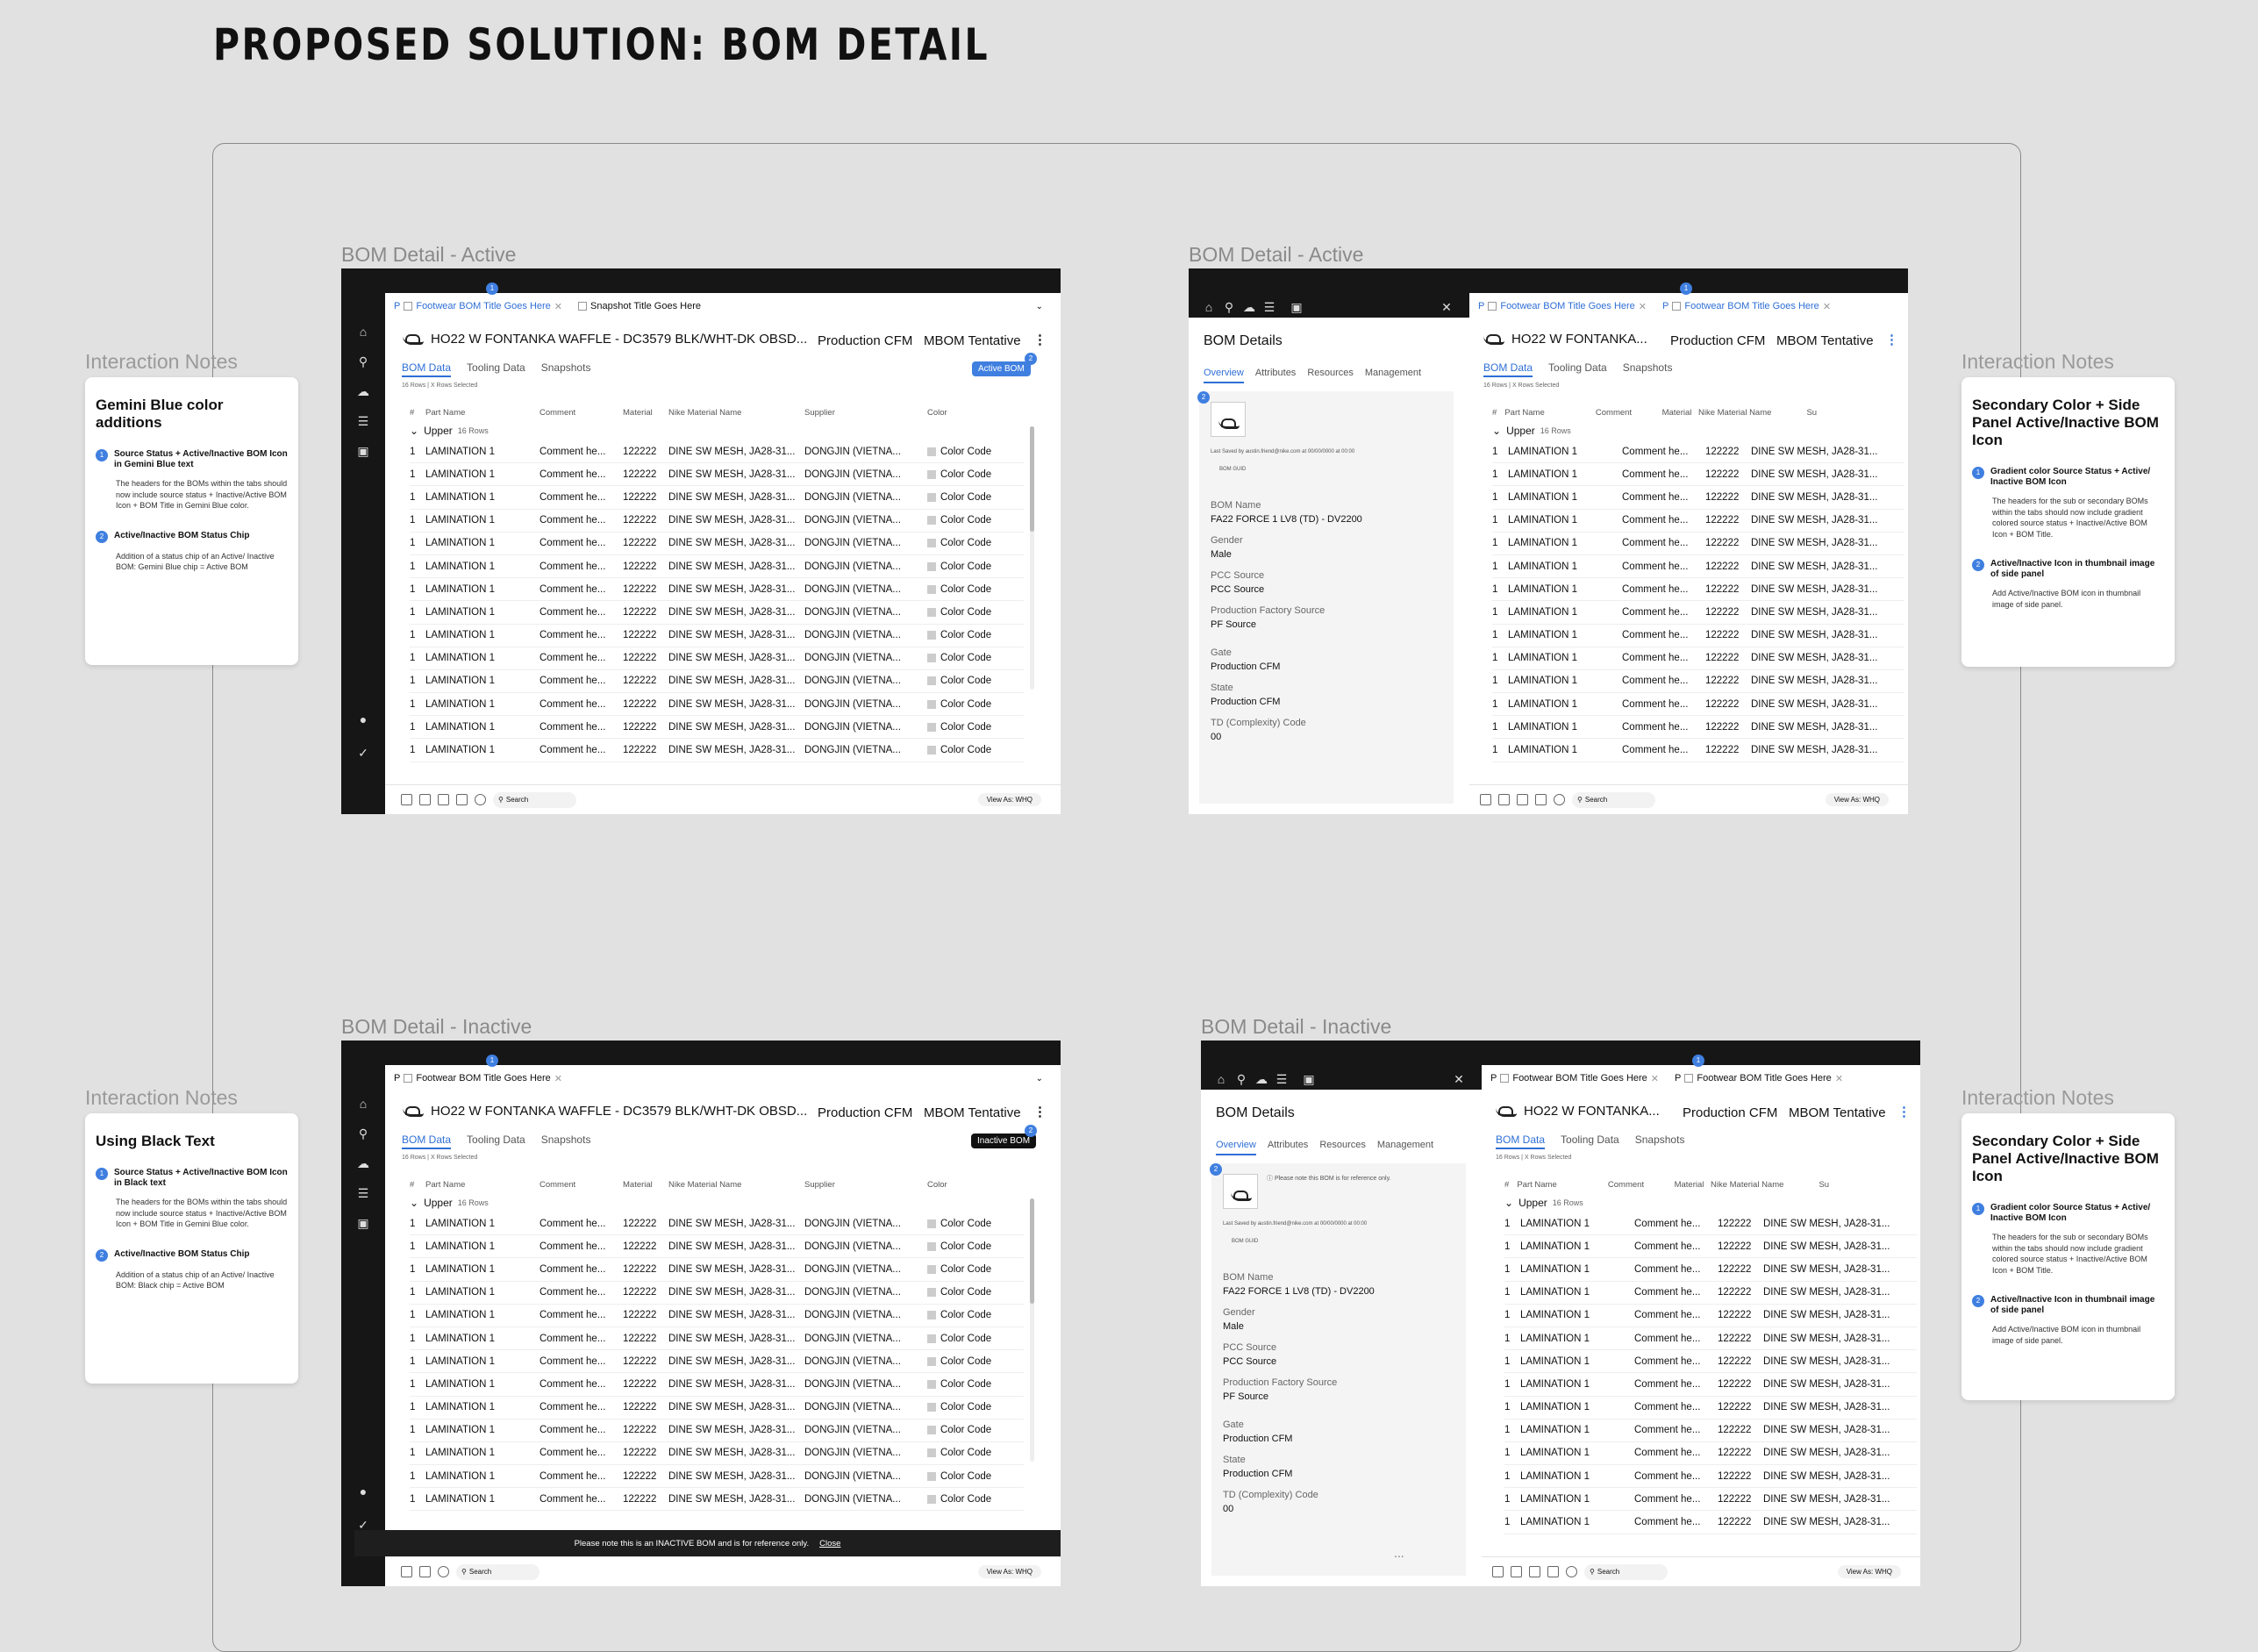  What do you see at coordinates (717, 431) in the screenshot?
I see `group-row: ⌄ Upper 16 Rows` at bounding box center [717, 431].